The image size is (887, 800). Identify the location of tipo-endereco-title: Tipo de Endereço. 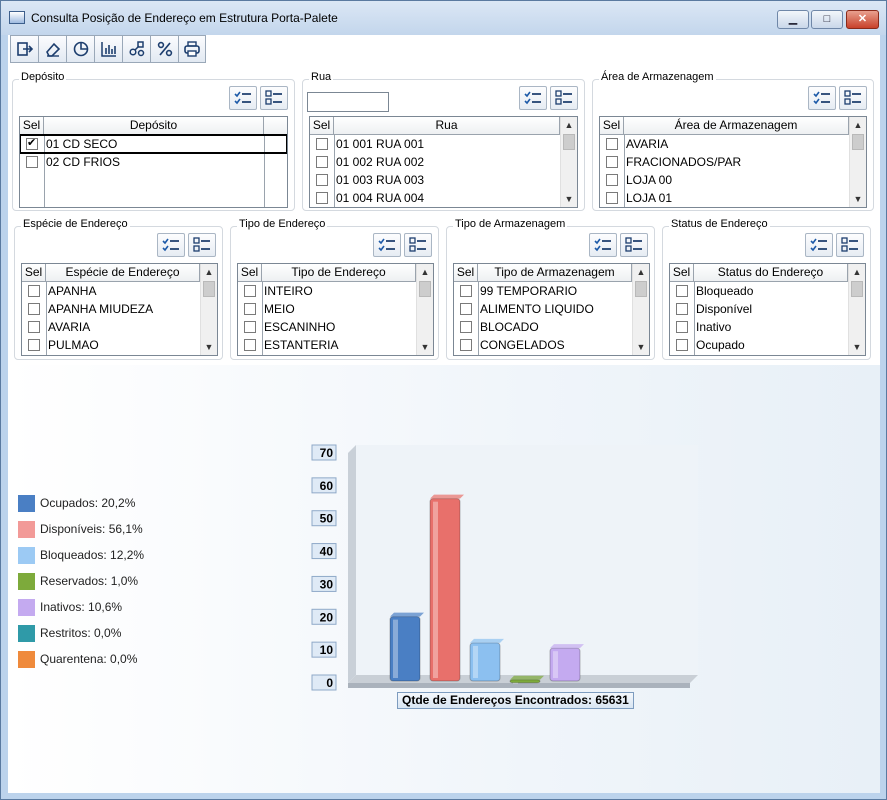
(282, 224).